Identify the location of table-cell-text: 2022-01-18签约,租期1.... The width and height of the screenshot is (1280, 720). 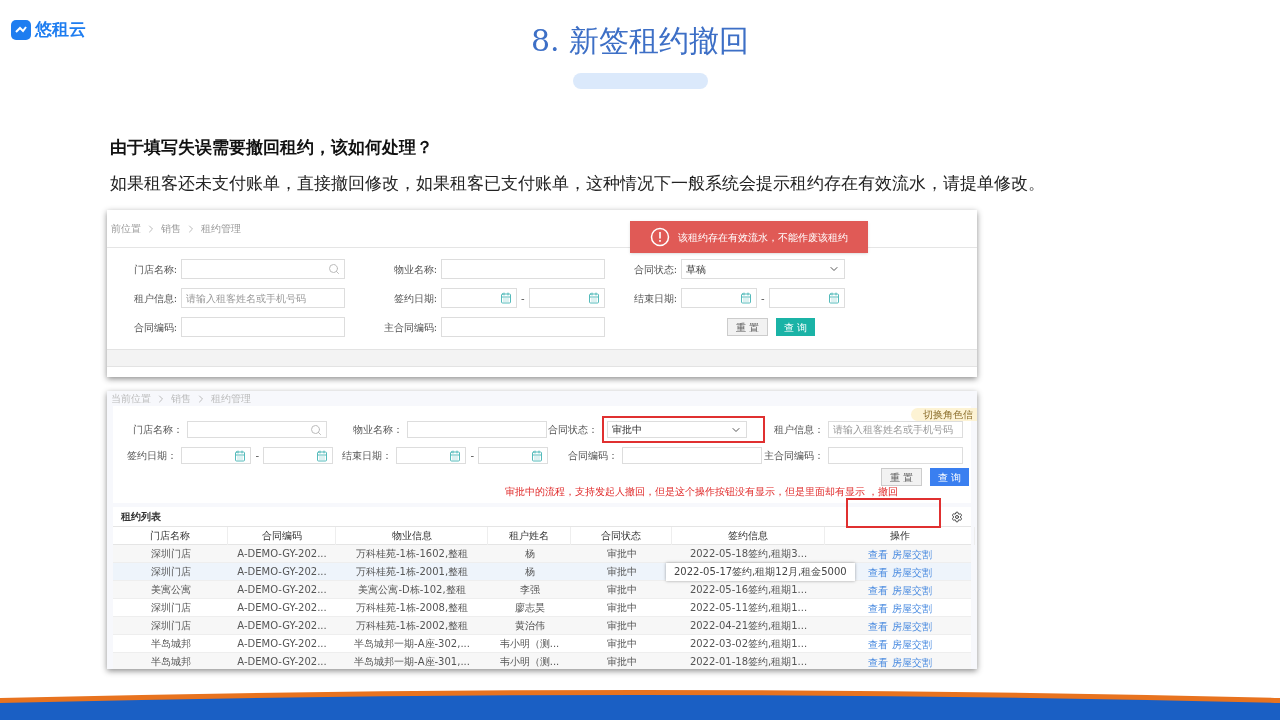
(748, 662).